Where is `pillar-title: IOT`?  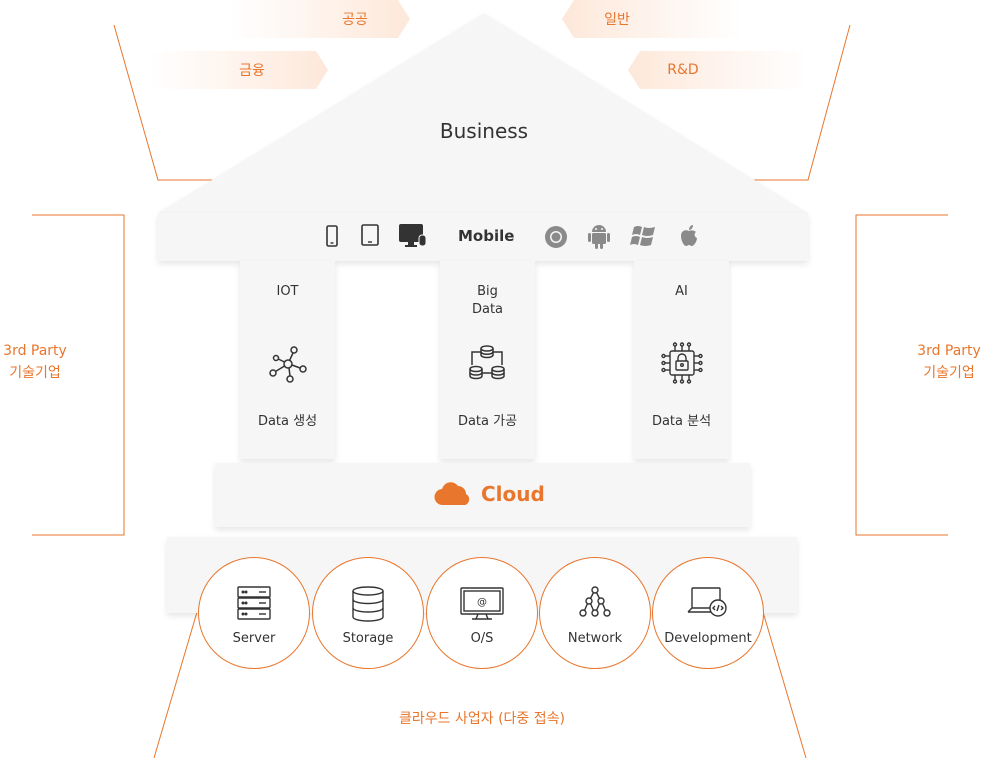 pillar-title: IOT is located at coordinates (287, 291).